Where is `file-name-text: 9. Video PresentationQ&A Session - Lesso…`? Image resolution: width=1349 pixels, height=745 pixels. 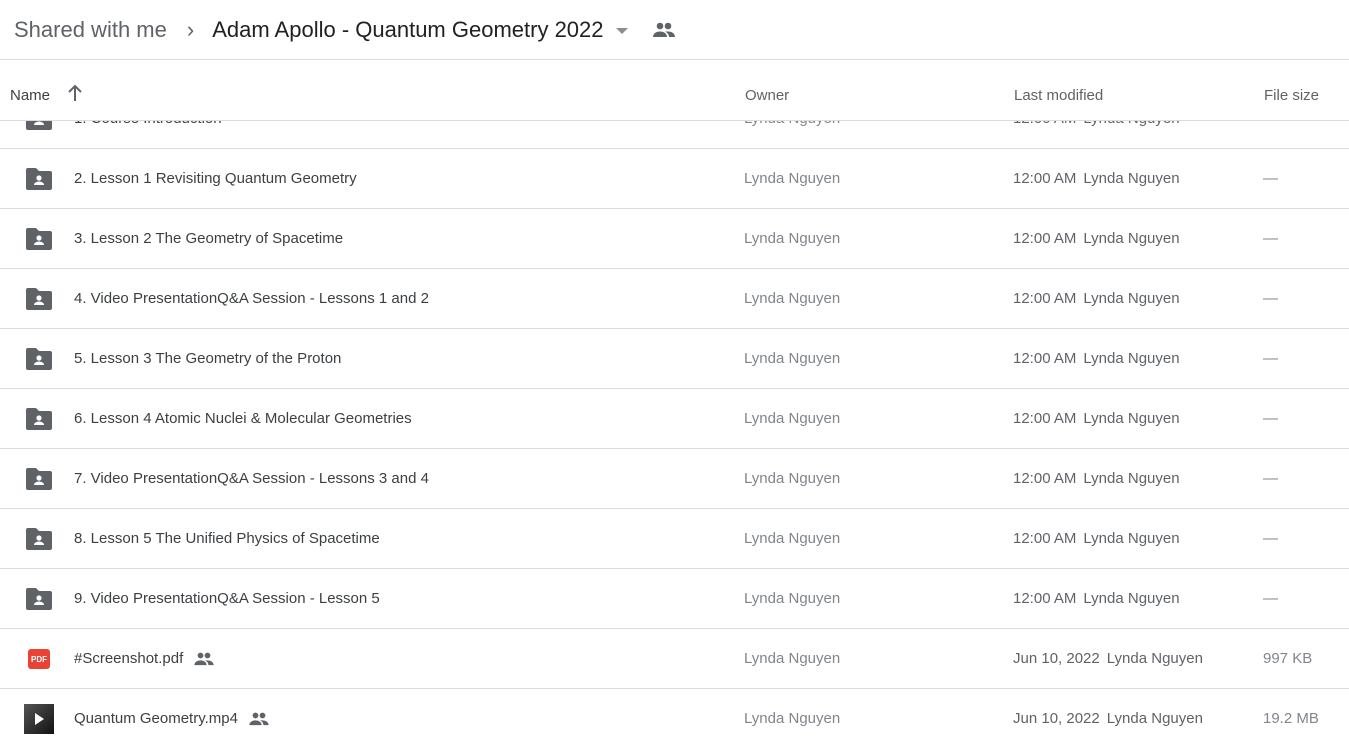
file-name-text: 9. Video PresentationQ&A Session - Lesso… is located at coordinates (227, 598).